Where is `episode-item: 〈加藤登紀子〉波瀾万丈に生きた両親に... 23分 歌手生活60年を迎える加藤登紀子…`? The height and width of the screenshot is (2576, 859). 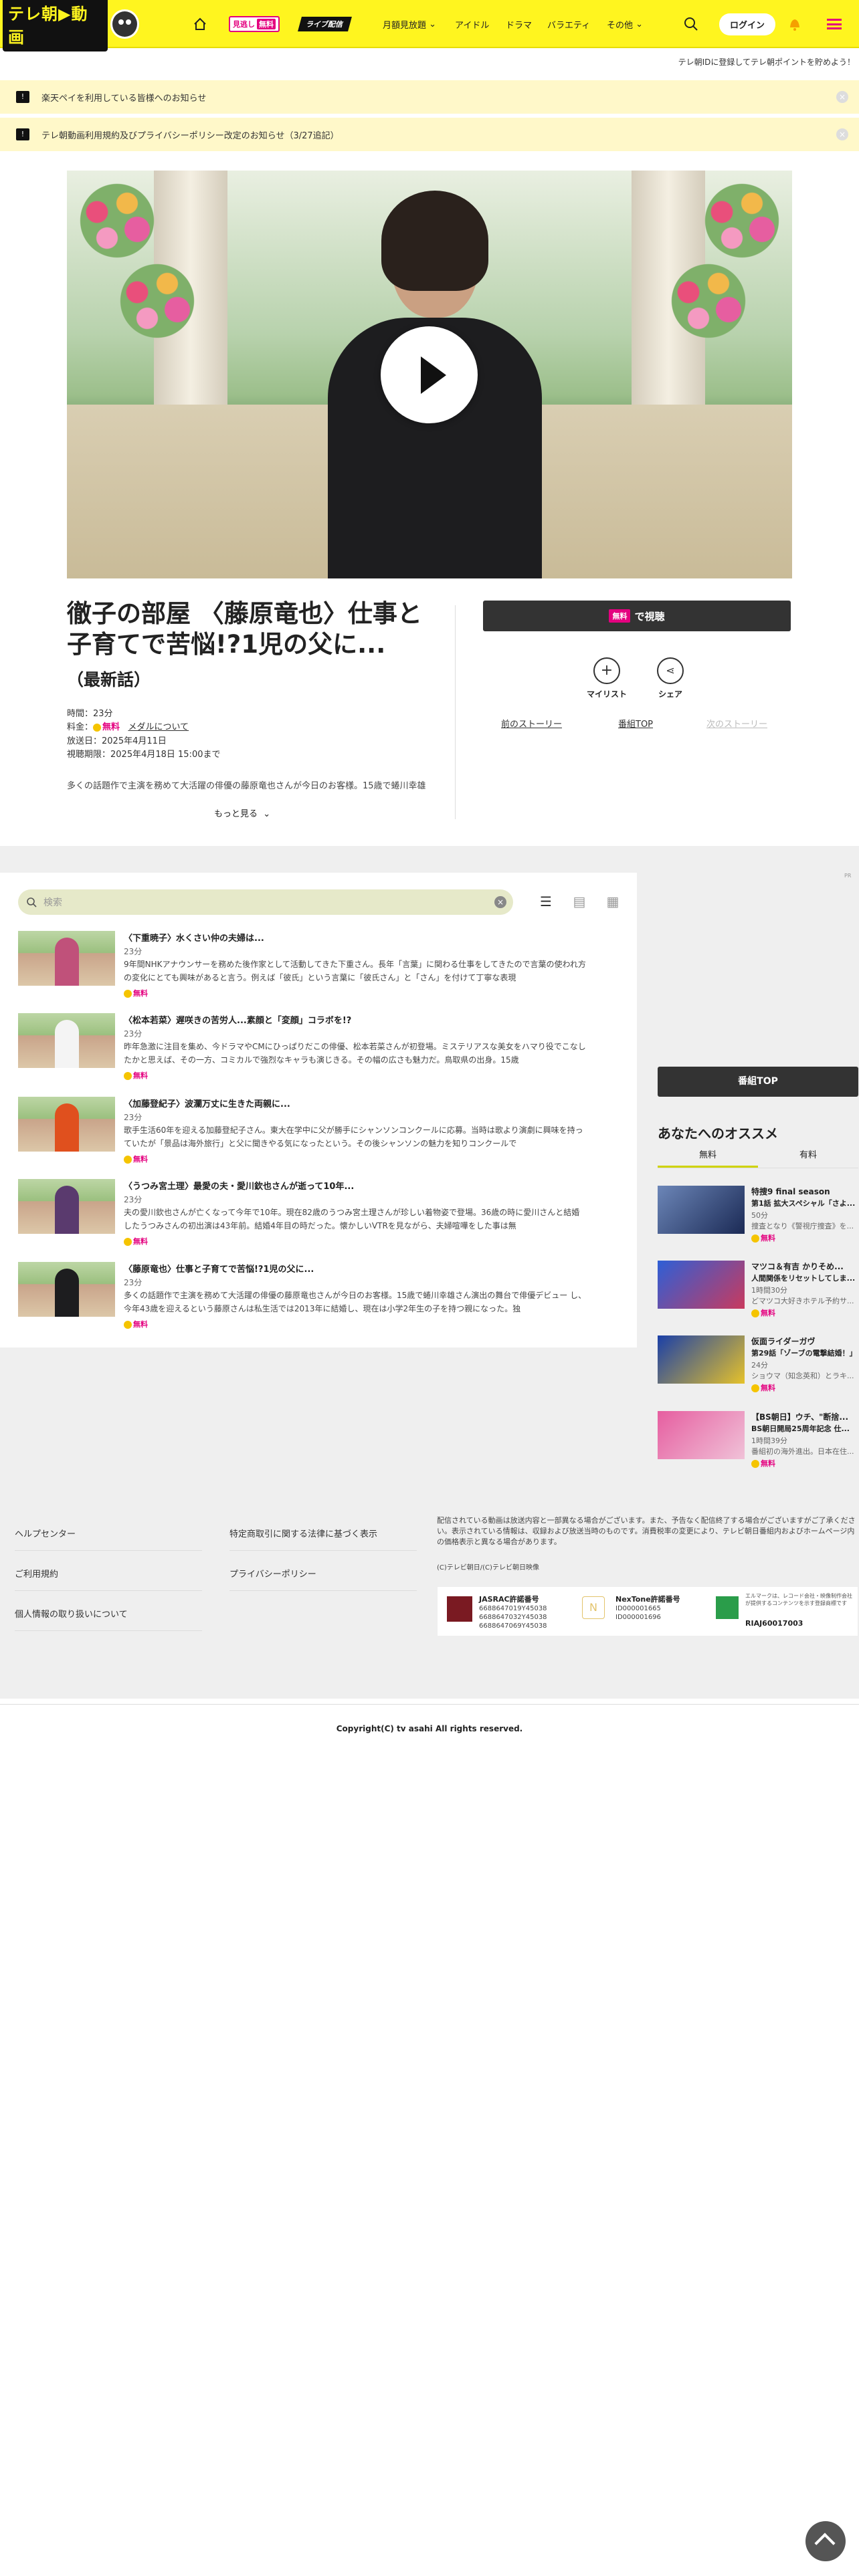
episode-item: 〈加藤登紀子〉波瀾万丈に生きた両親に... 23分 歌手生活60年を迎える加藤登紀子… is located at coordinates (302, 1133).